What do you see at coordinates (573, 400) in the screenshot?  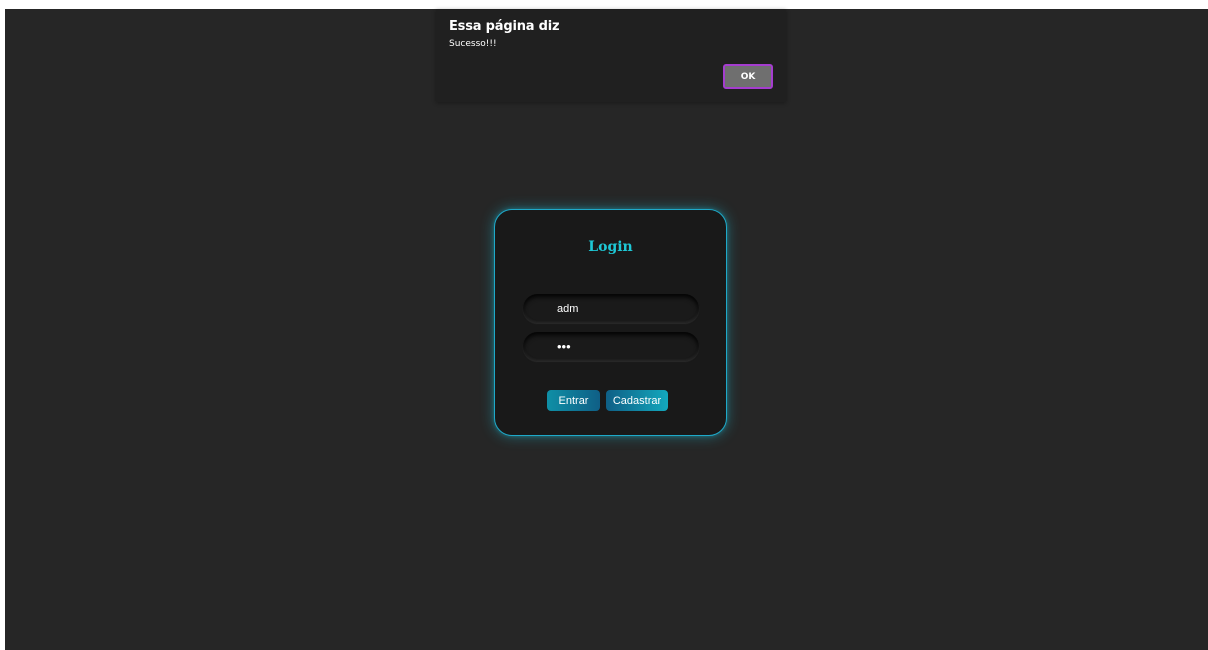 I see `entrar-button: Entrar` at bounding box center [573, 400].